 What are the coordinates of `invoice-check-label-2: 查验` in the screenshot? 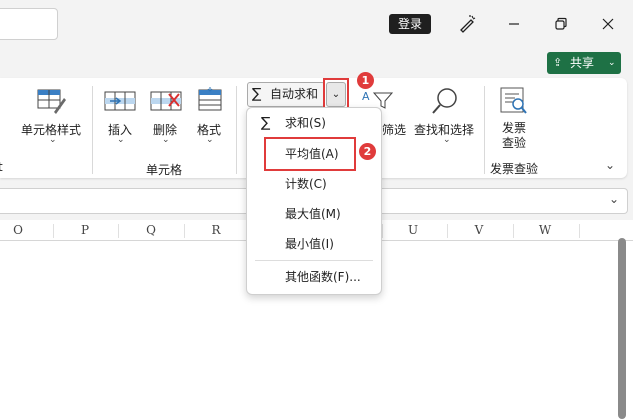 It's located at (514, 142).